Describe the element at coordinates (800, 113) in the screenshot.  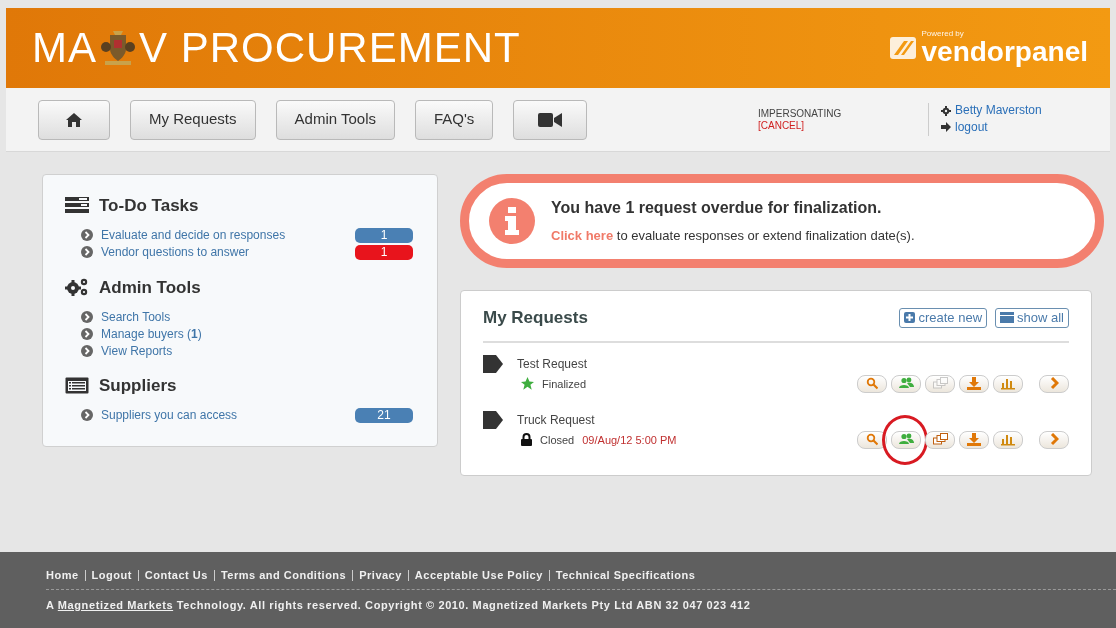
I see `impersonating-label: IMPERSONATING` at that location.